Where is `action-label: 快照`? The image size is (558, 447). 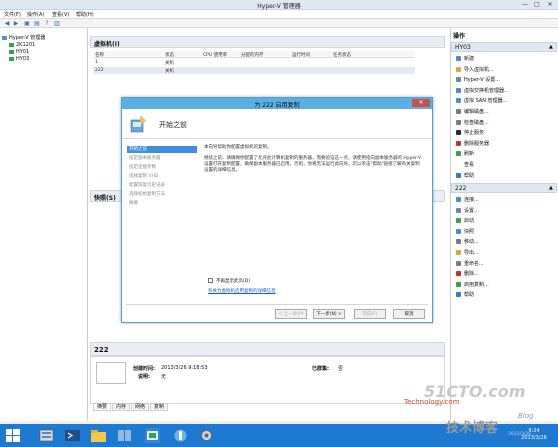
action-label: 快照 is located at coordinates (469, 231).